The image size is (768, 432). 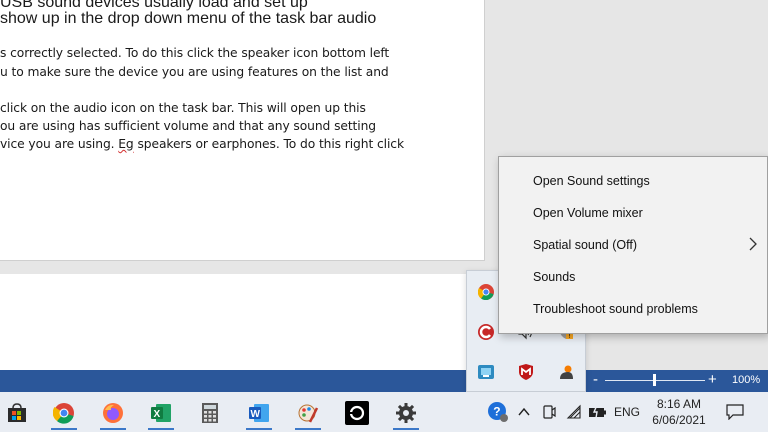 I want to click on clock: 8:16 AM 6/06/2021, so click(x=679, y=412).